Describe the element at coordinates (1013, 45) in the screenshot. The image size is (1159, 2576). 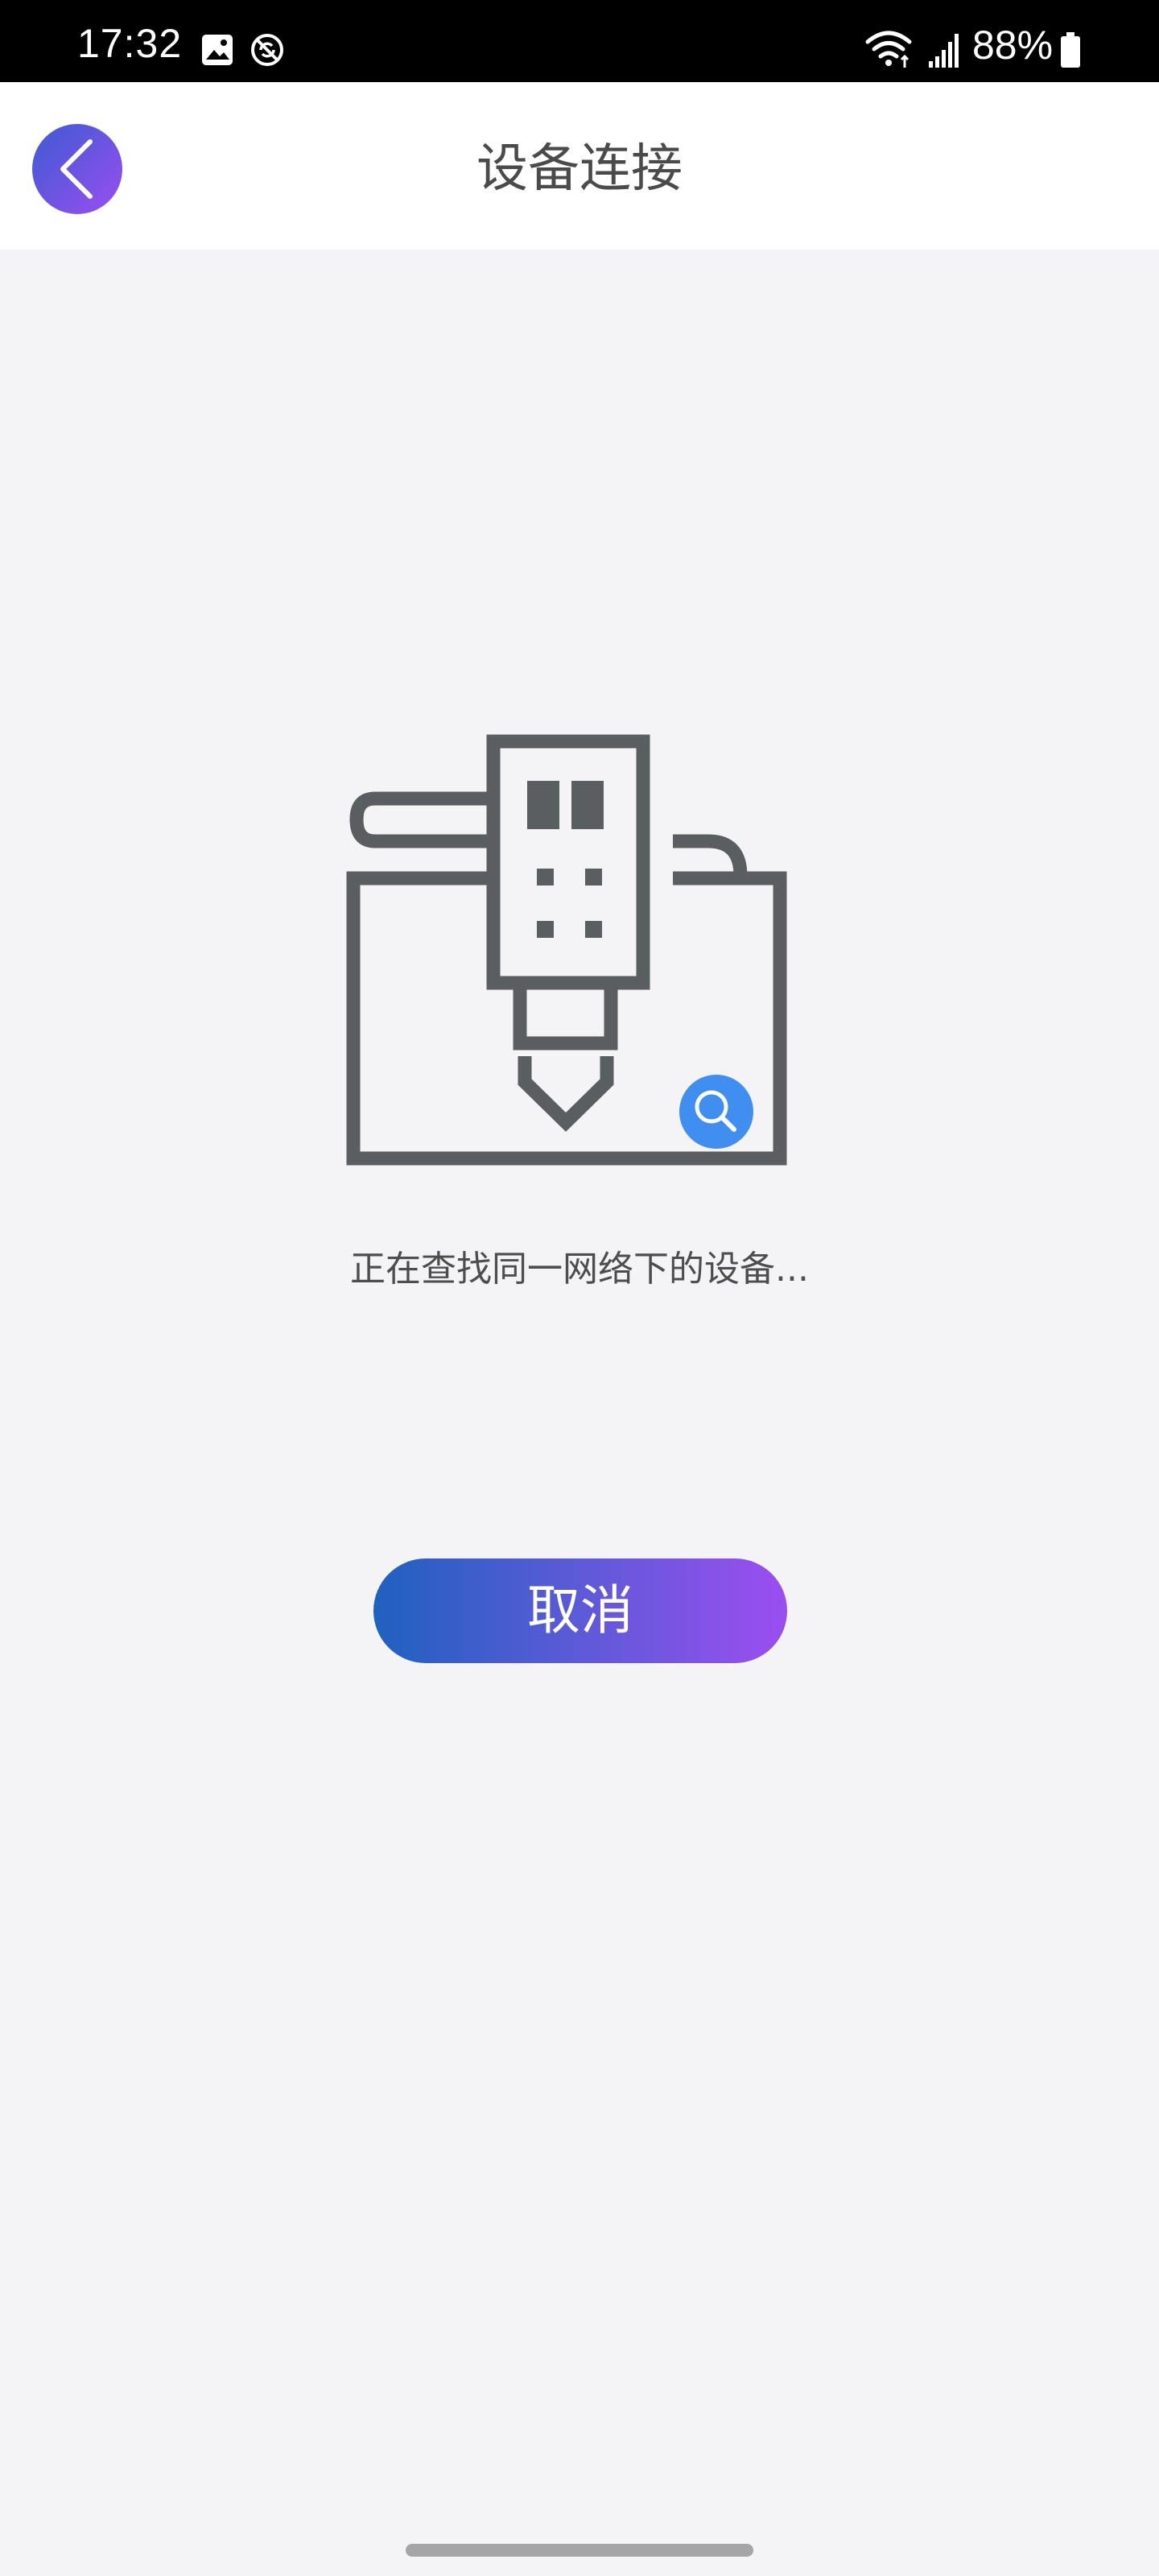
I see `battery-percentage: 88%` at that location.